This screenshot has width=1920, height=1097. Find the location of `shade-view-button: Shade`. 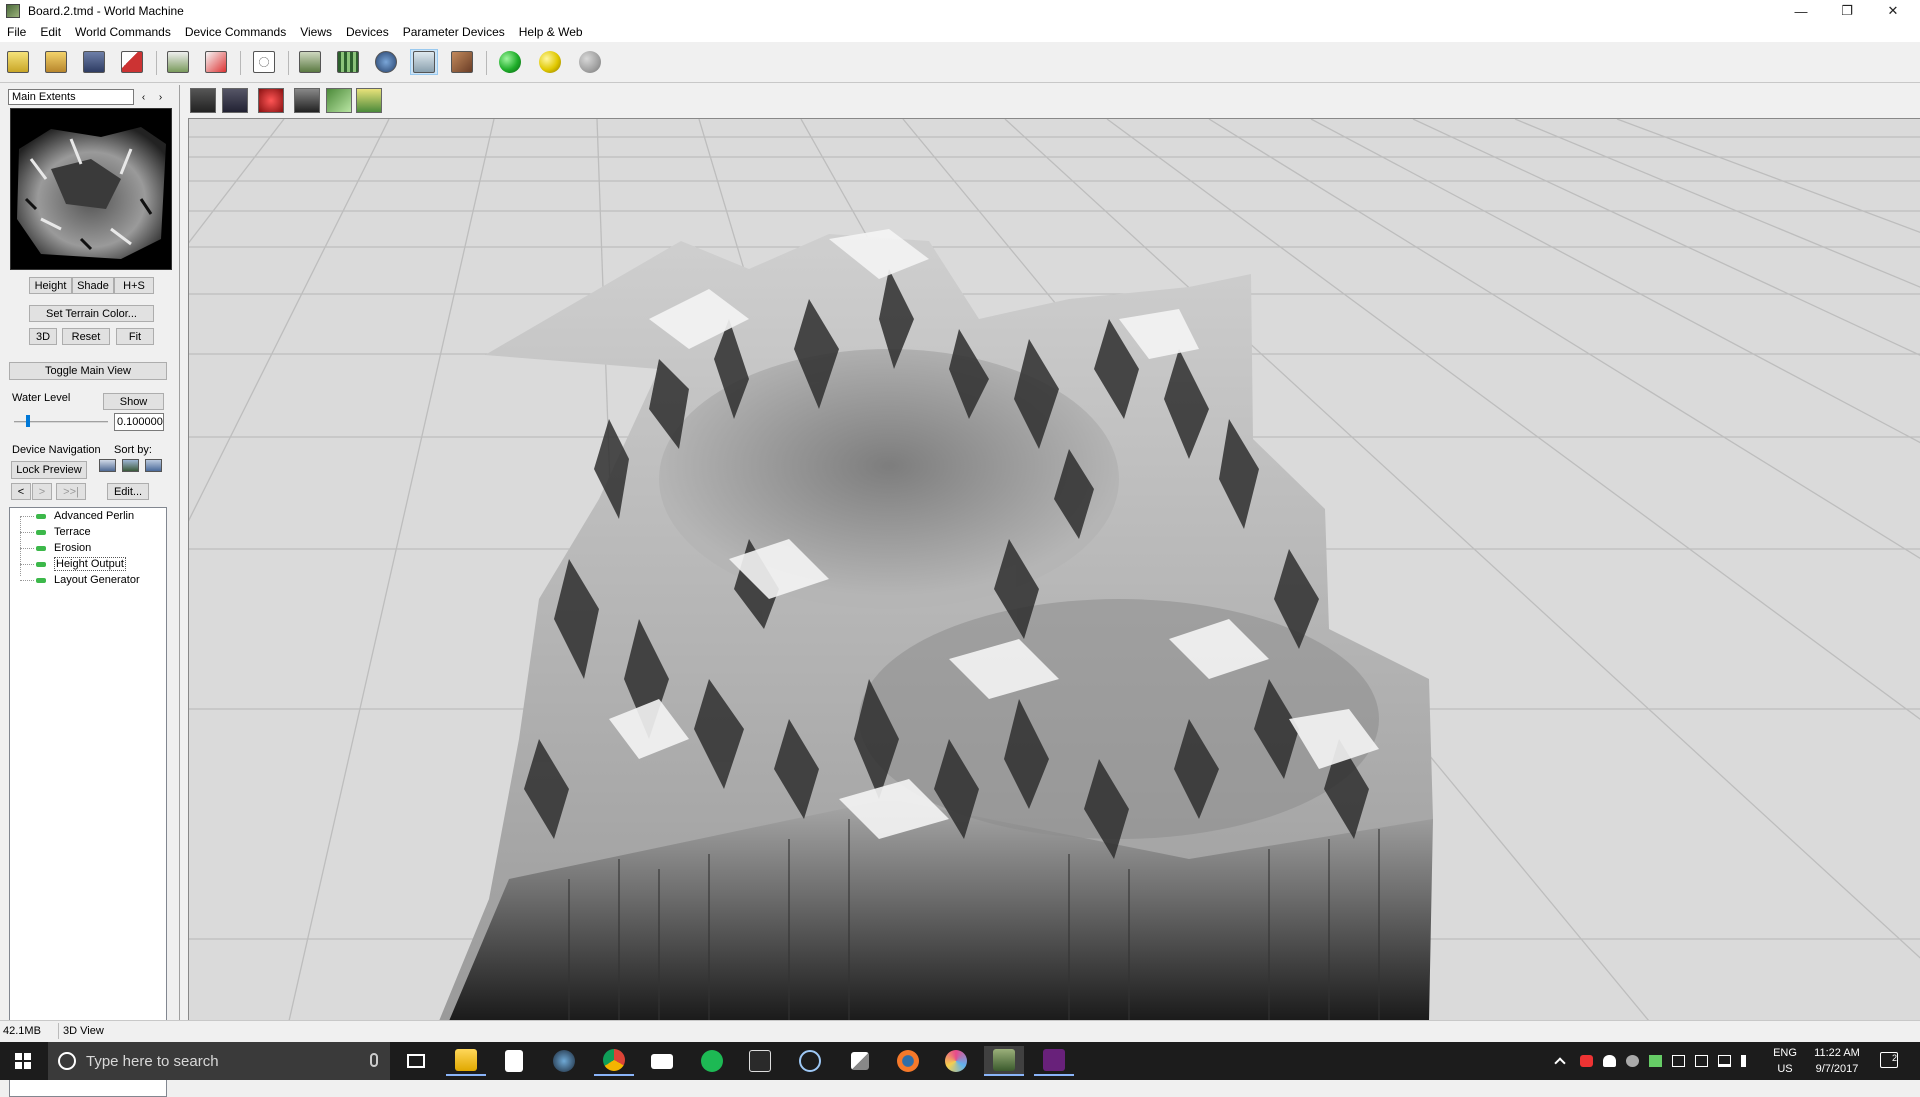

shade-view-button: Shade is located at coordinates (93, 285).